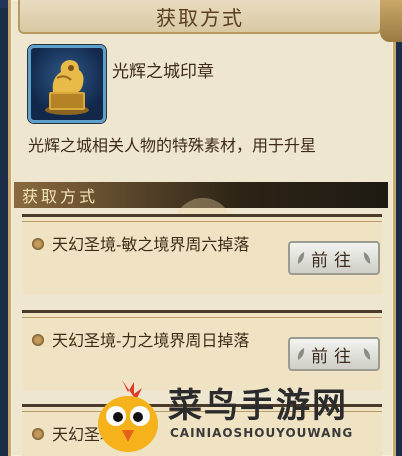  Describe the element at coordinates (391, 21) in the screenshot. I see `close-corner-icon` at that location.